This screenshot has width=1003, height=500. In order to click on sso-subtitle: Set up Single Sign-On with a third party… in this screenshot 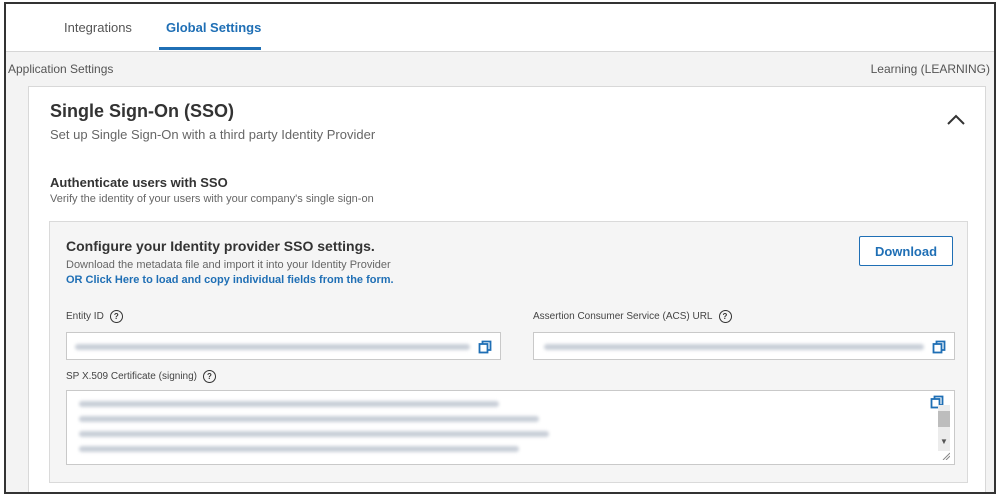, I will do `click(213, 134)`.